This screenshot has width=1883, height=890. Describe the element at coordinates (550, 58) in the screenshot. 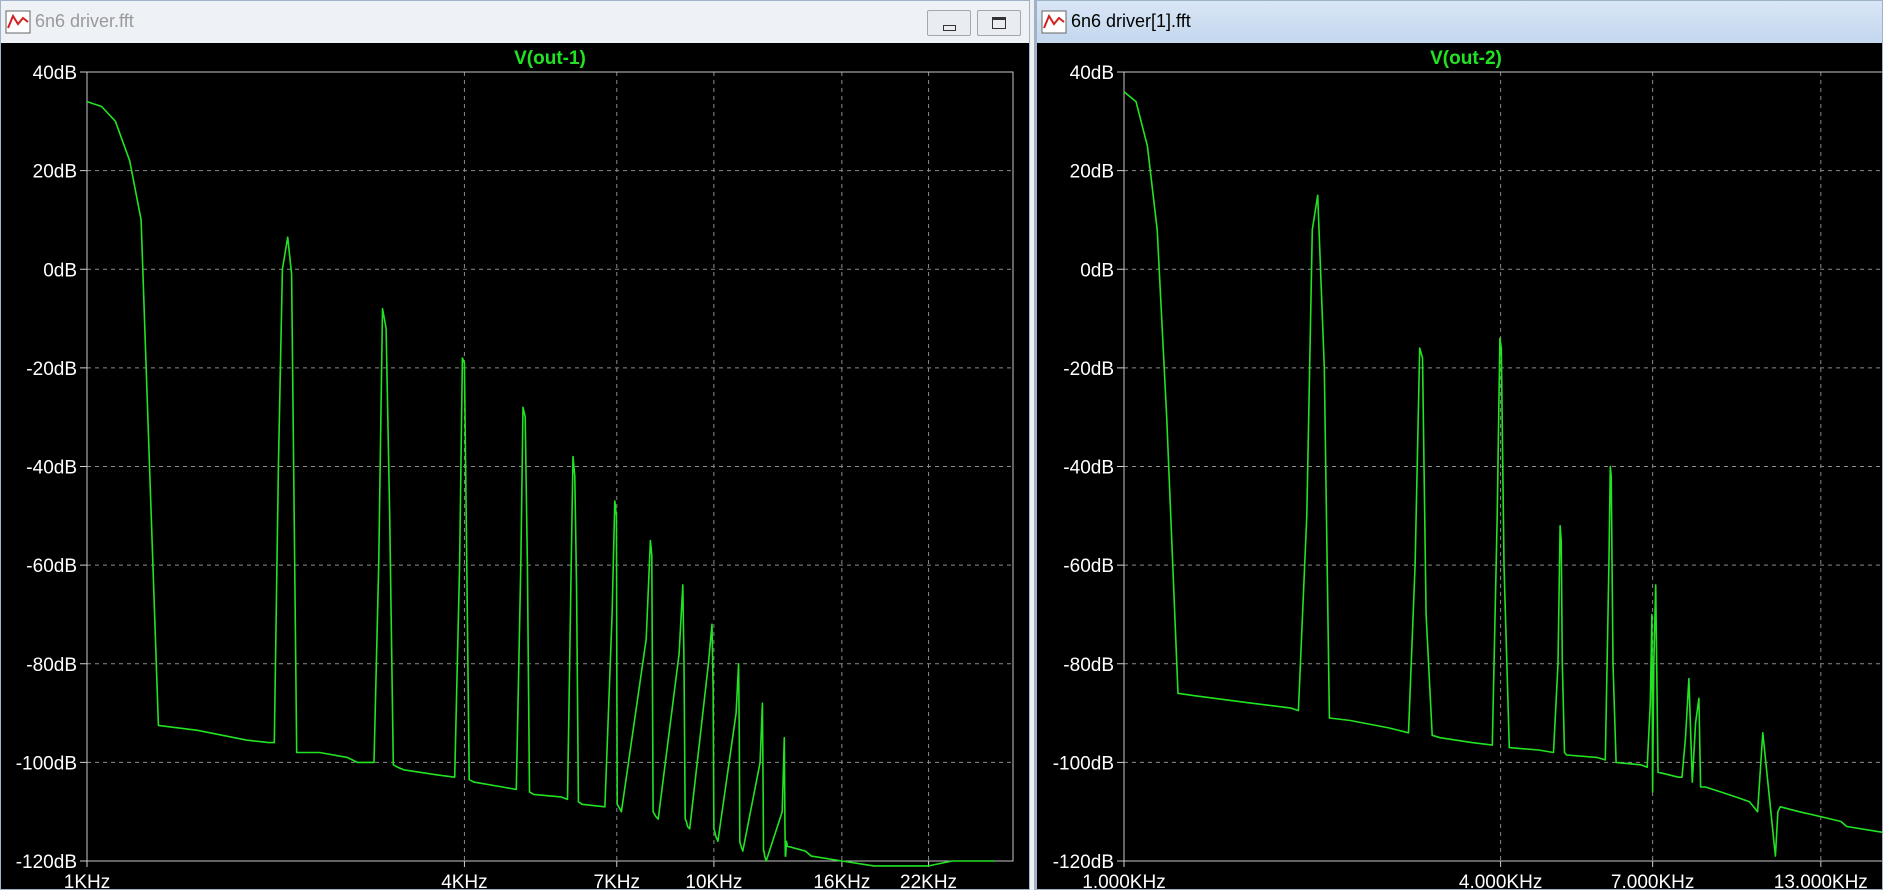

I see `chart-title: V(out-1)` at that location.